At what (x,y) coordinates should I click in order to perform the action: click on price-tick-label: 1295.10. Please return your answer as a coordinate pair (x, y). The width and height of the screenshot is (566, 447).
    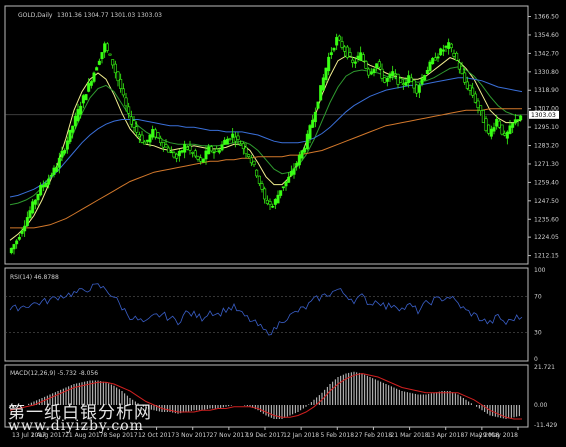
    Looking at the image, I should click on (546, 127).